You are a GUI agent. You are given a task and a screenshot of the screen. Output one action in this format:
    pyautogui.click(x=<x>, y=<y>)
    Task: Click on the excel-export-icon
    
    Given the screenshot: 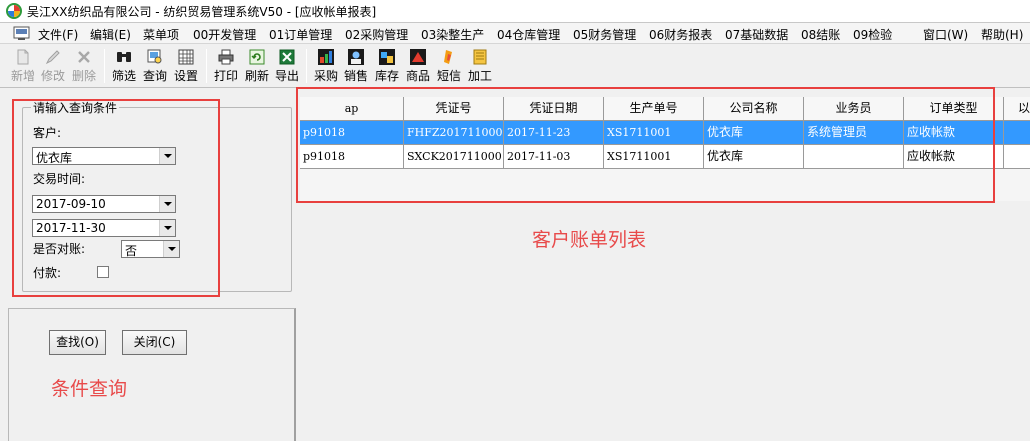 What is the action you would take?
    pyautogui.click(x=287, y=57)
    